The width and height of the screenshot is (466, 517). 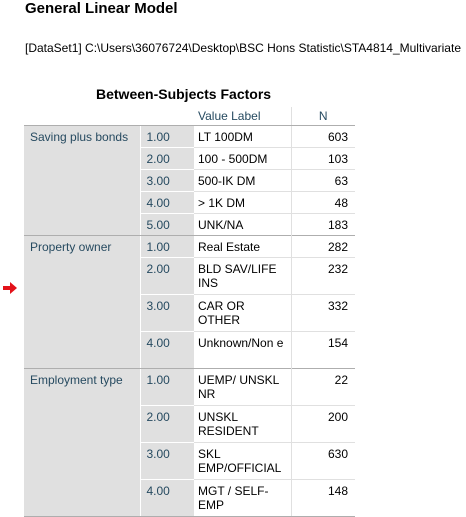 I want to click on table-title: Between-Subjects Factors, so click(x=184, y=94).